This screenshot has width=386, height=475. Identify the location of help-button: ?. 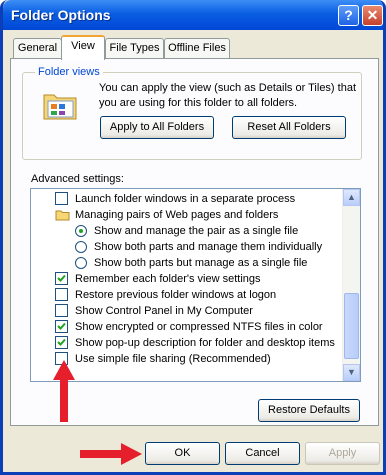
(348, 15).